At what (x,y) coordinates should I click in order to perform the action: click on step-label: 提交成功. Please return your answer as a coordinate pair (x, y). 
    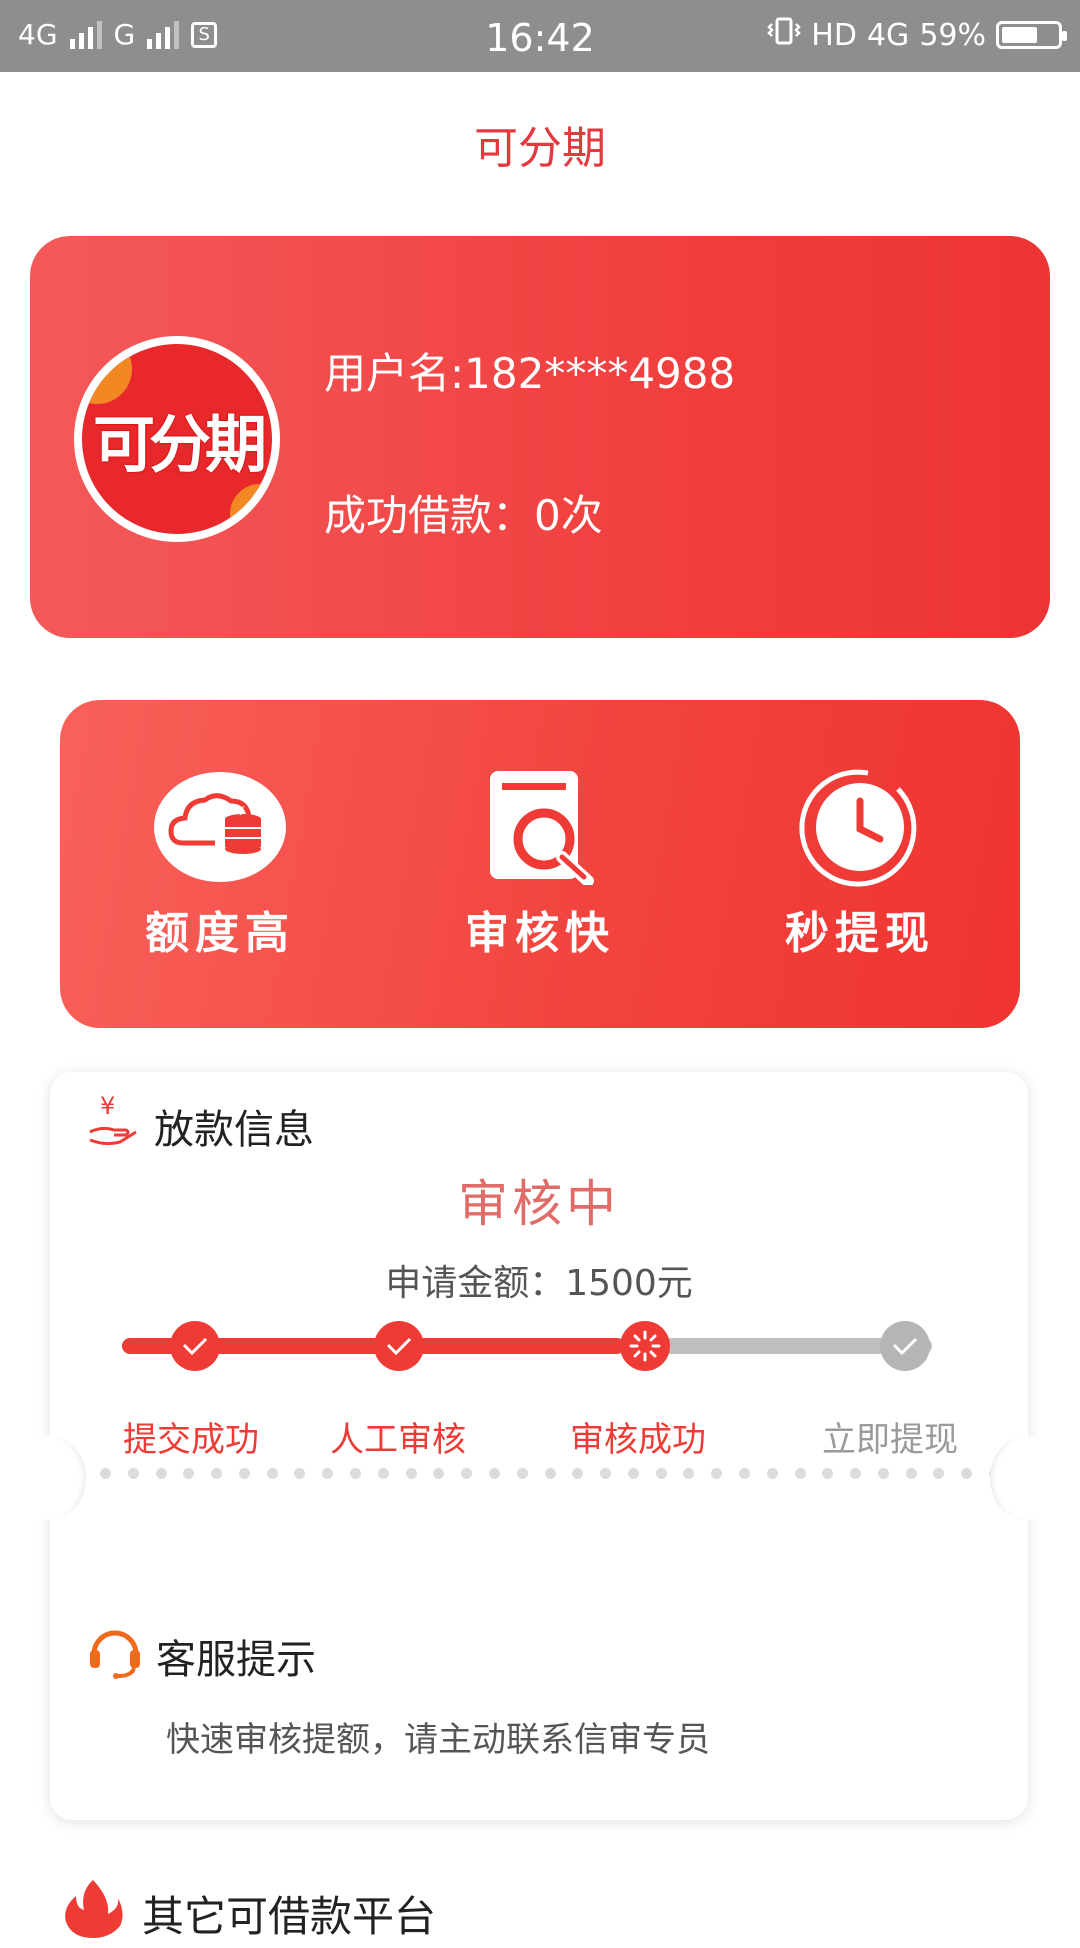
    Looking at the image, I should click on (191, 1440).